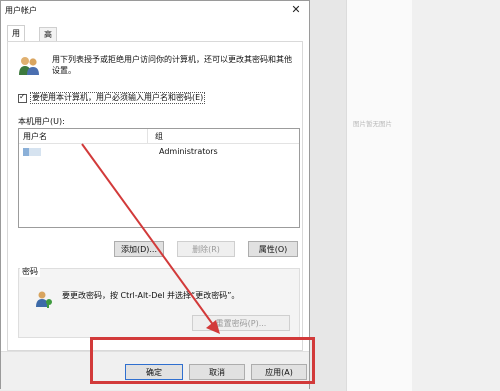  I want to click on require-login-checkbox, so click(22, 97).